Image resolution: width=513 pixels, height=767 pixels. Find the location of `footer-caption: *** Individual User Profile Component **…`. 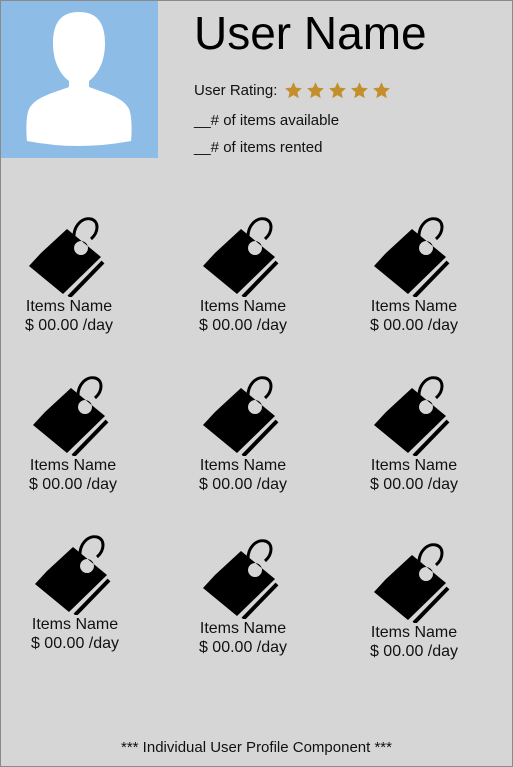

footer-caption: *** Individual User Profile Component **… is located at coordinates (256, 747).